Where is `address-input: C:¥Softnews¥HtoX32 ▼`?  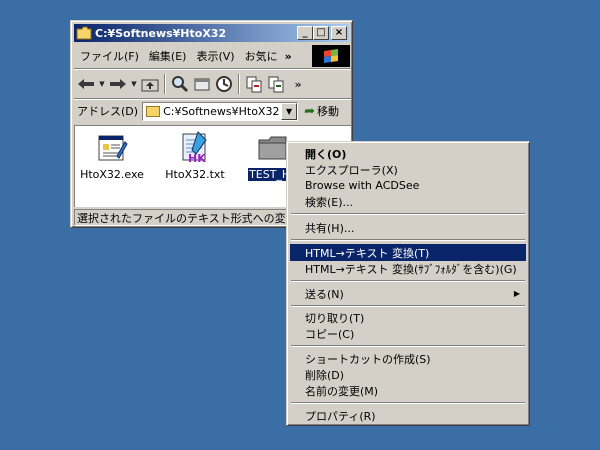 address-input: C:¥Softnews¥HtoX32 ▼ is located at coordinates (220, 111).